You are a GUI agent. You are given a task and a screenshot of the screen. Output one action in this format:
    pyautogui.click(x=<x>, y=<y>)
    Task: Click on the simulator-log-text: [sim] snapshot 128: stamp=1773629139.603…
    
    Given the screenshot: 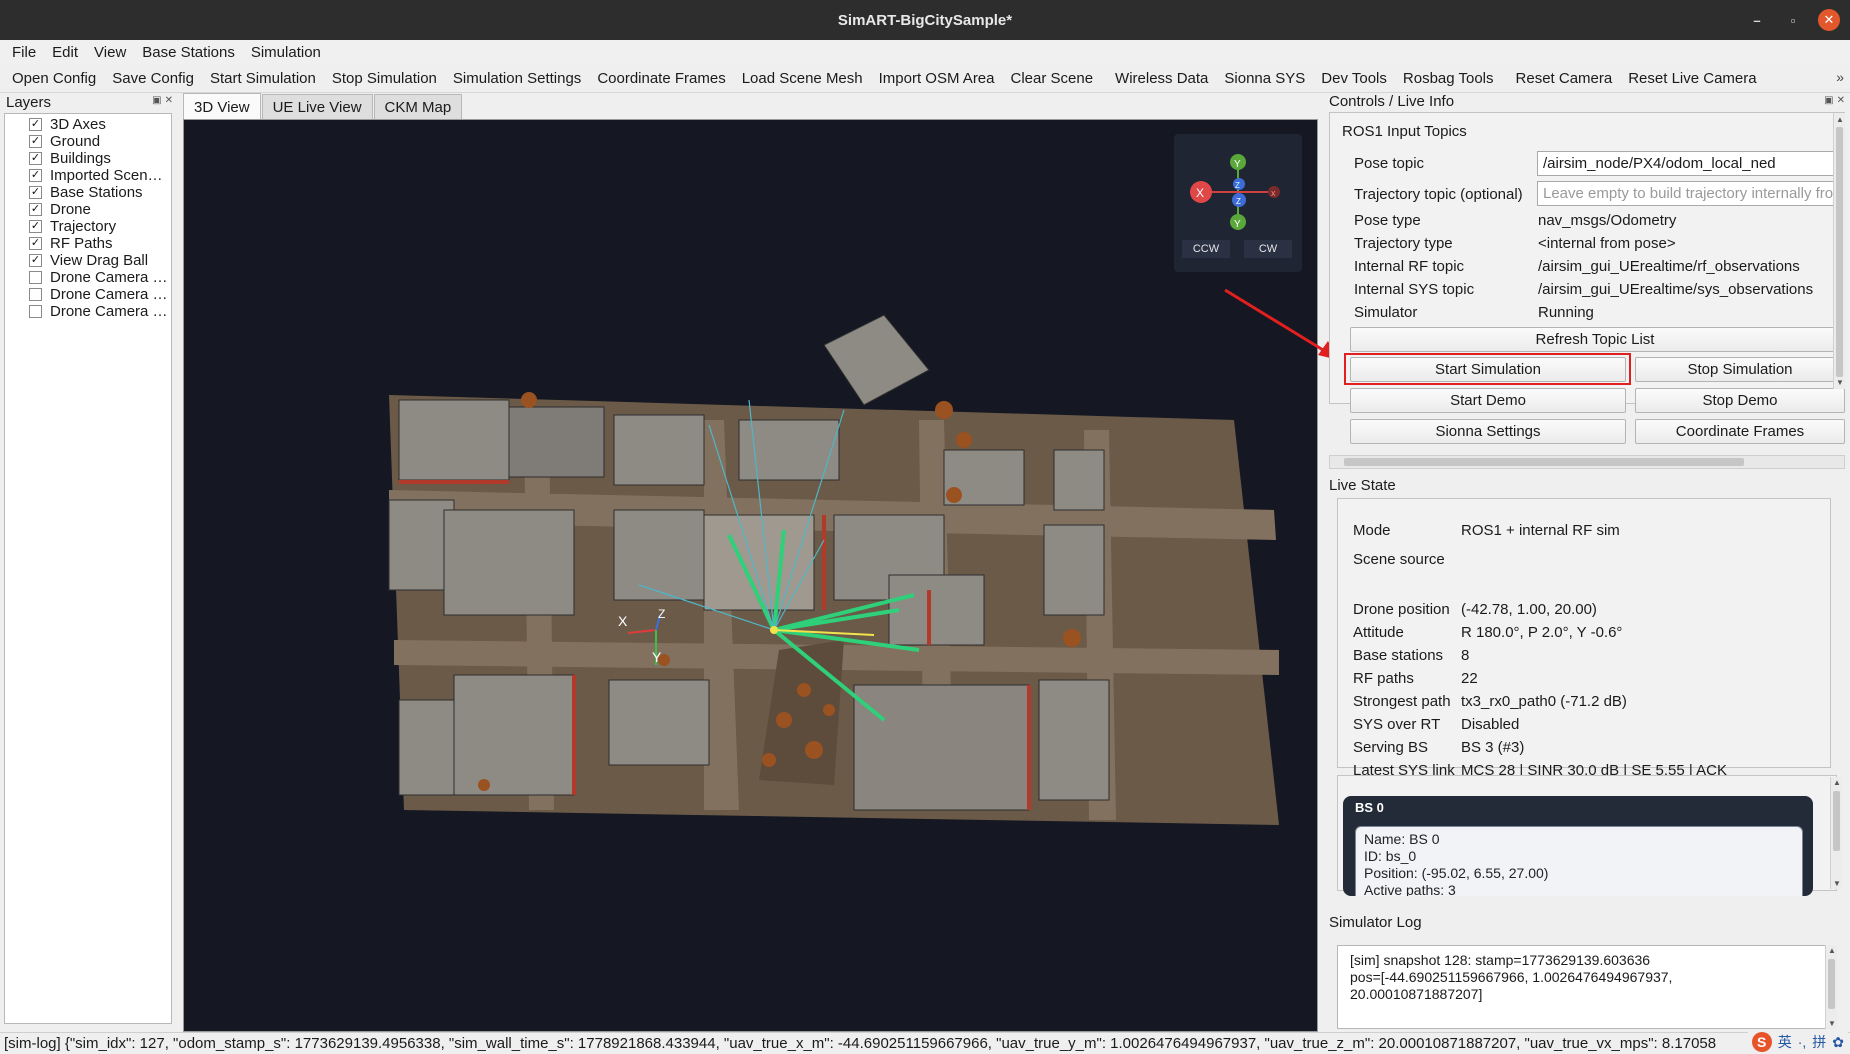 What is the action you would take?
    pyautogui.click(x=1587, y=987)
    